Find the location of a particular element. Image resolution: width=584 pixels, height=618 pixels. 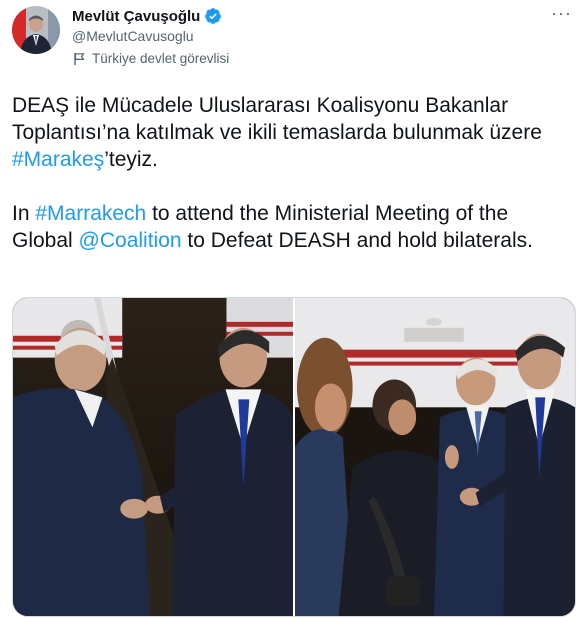

account-label-text: Türkiye devlet görevlisi is located at coordinates (161, 58).